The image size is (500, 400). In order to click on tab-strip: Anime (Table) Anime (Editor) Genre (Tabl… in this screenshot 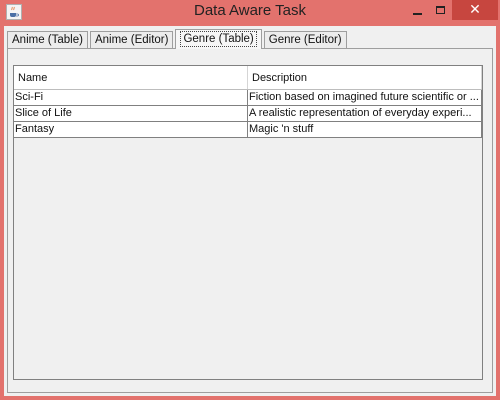, I will do `click(178, 39)`.